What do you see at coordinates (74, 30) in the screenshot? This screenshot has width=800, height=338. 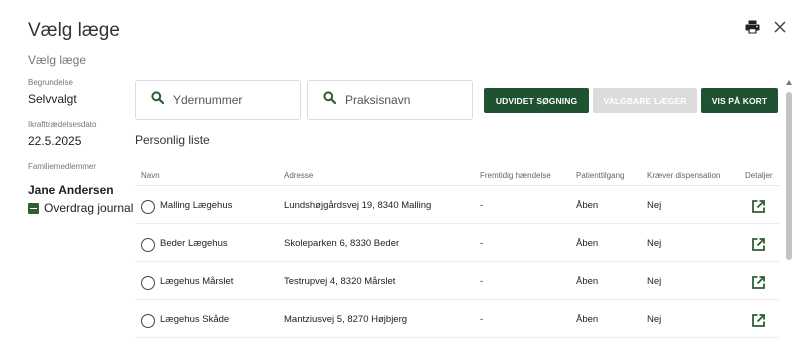 I see `page-title: Vælg læge` at bounding box center [74, 30].